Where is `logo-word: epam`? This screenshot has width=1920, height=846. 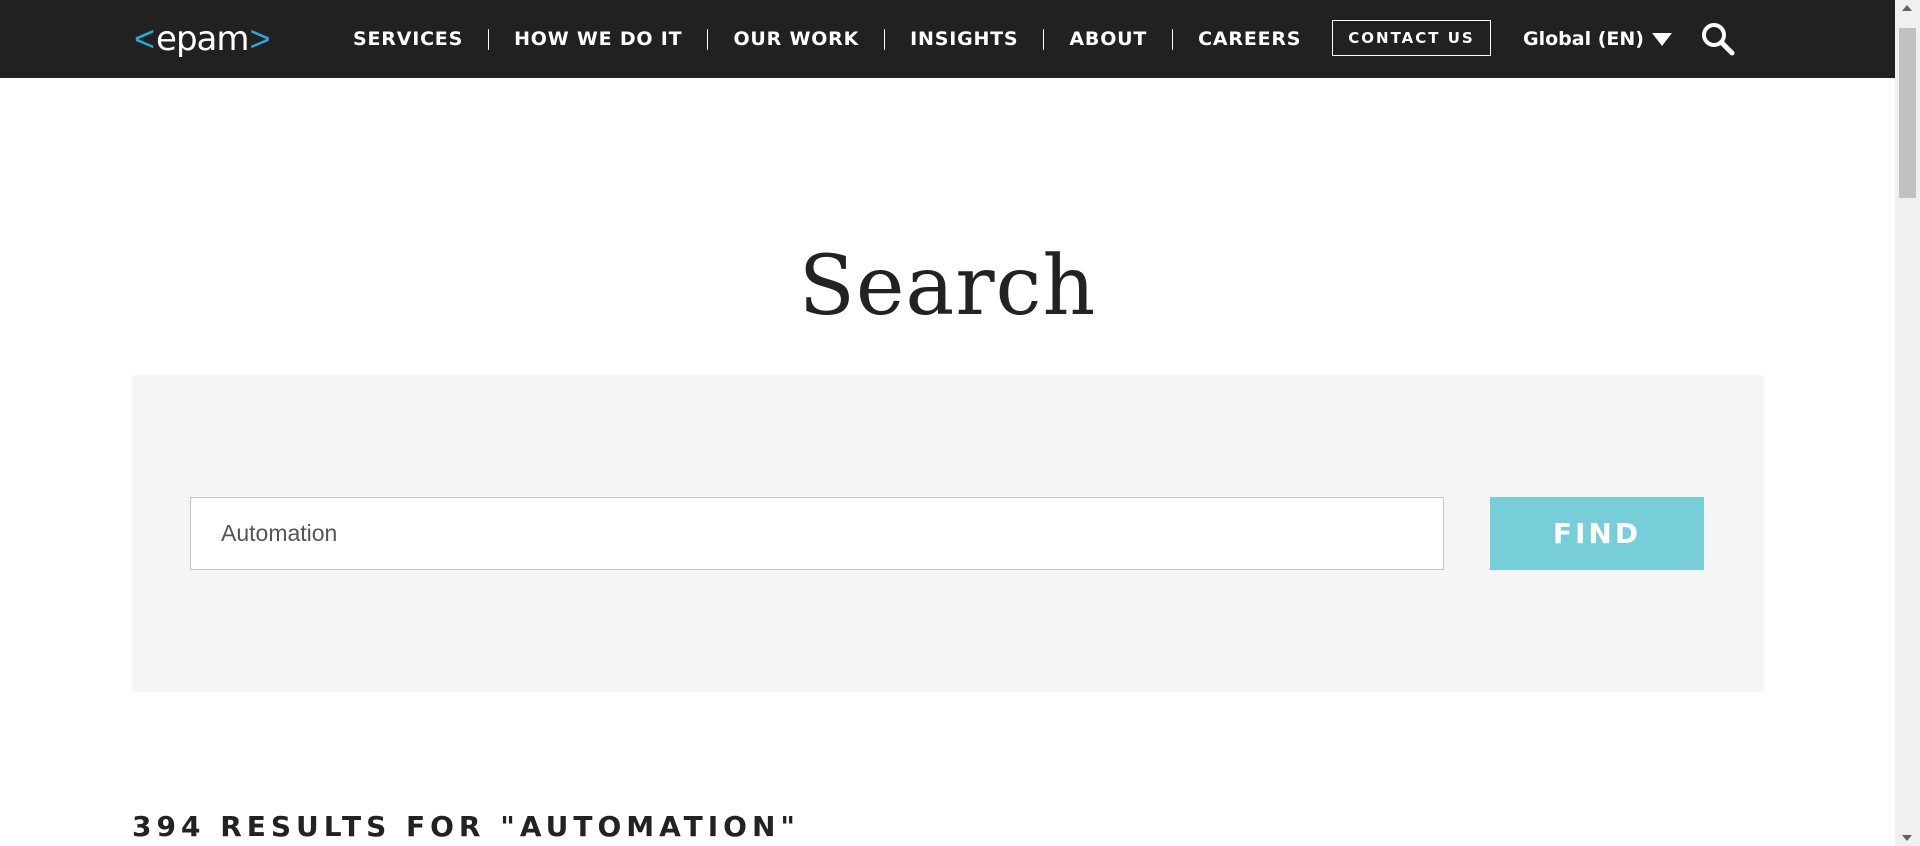 logo-word: epam is located at coordinates (202, 39).